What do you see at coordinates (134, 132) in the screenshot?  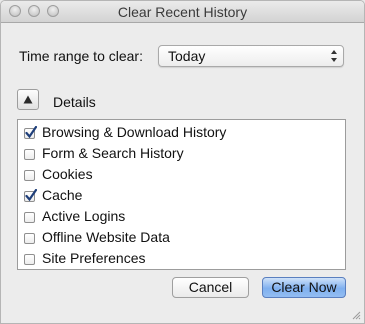 I see `item-label: Browsing & Download History` at bounding box center [134, 132].